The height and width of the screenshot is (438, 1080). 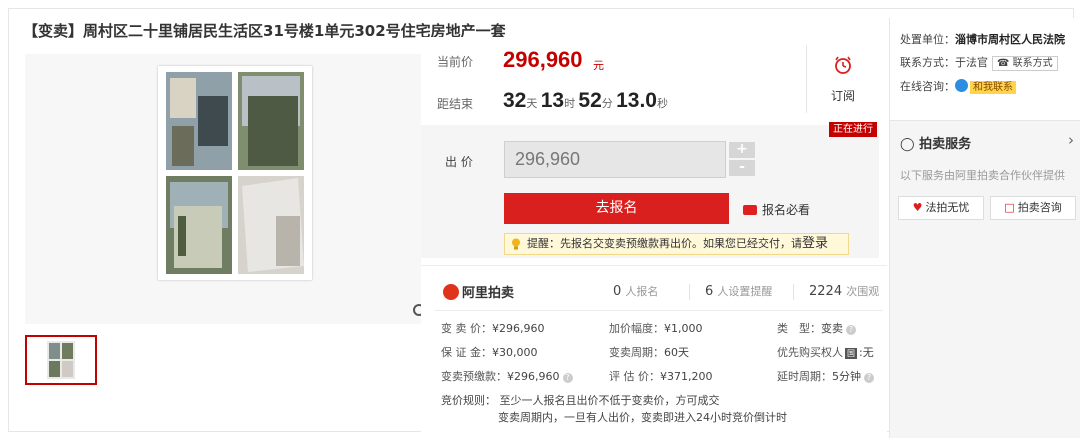 I want to click on service-panel: ◯ 拍卖服务 › 以下服务由阿里拍卖合作伙伴提供 ♥ 法拍无忧 □ 拍卖咨询, so click(x=985, y=279).